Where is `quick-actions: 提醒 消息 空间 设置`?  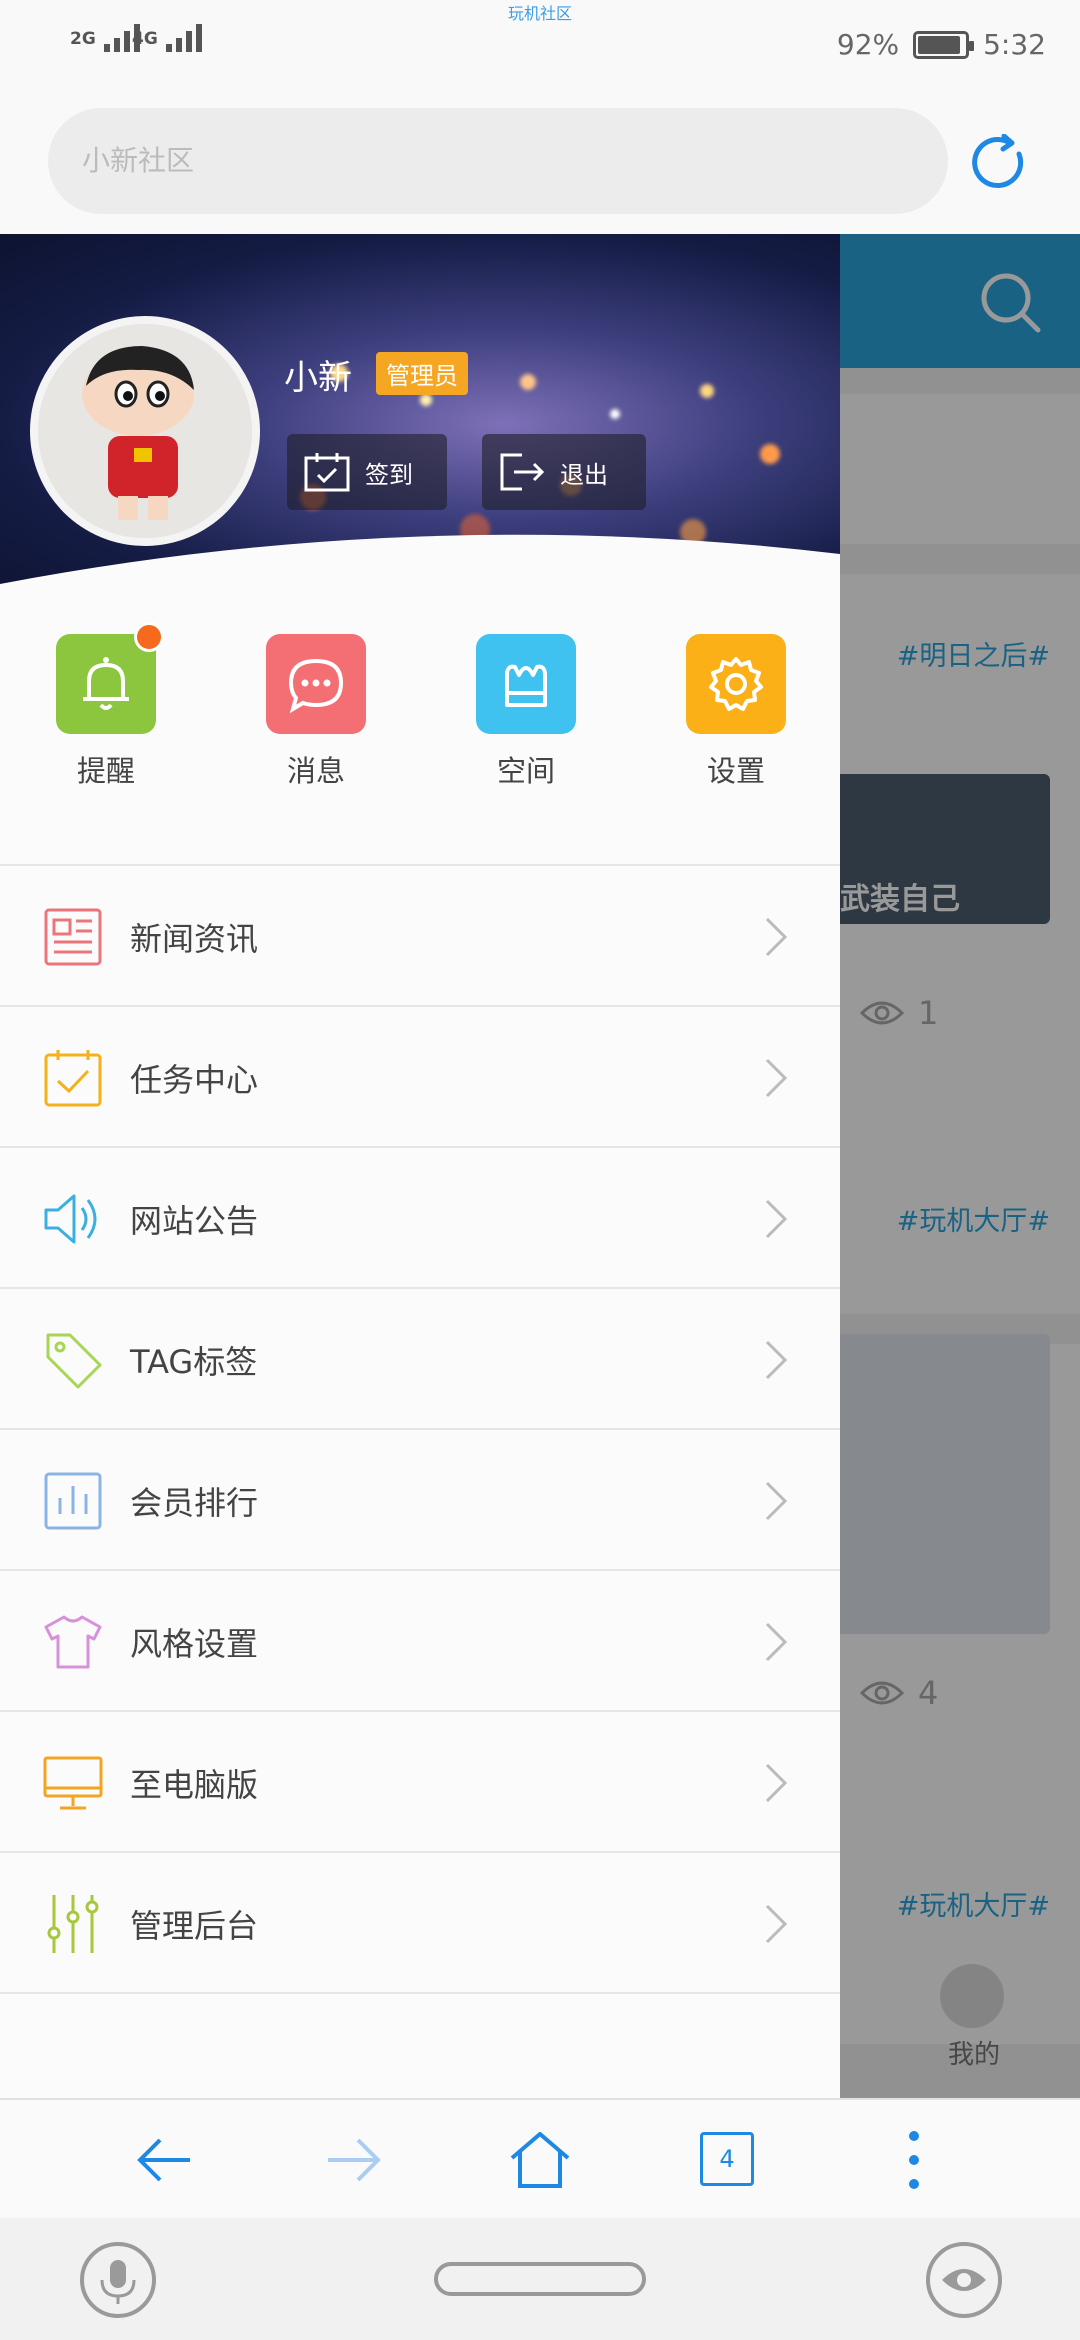 quick-actions: 提醒 消息 空间 设置 is located at coordinates (420, 743).